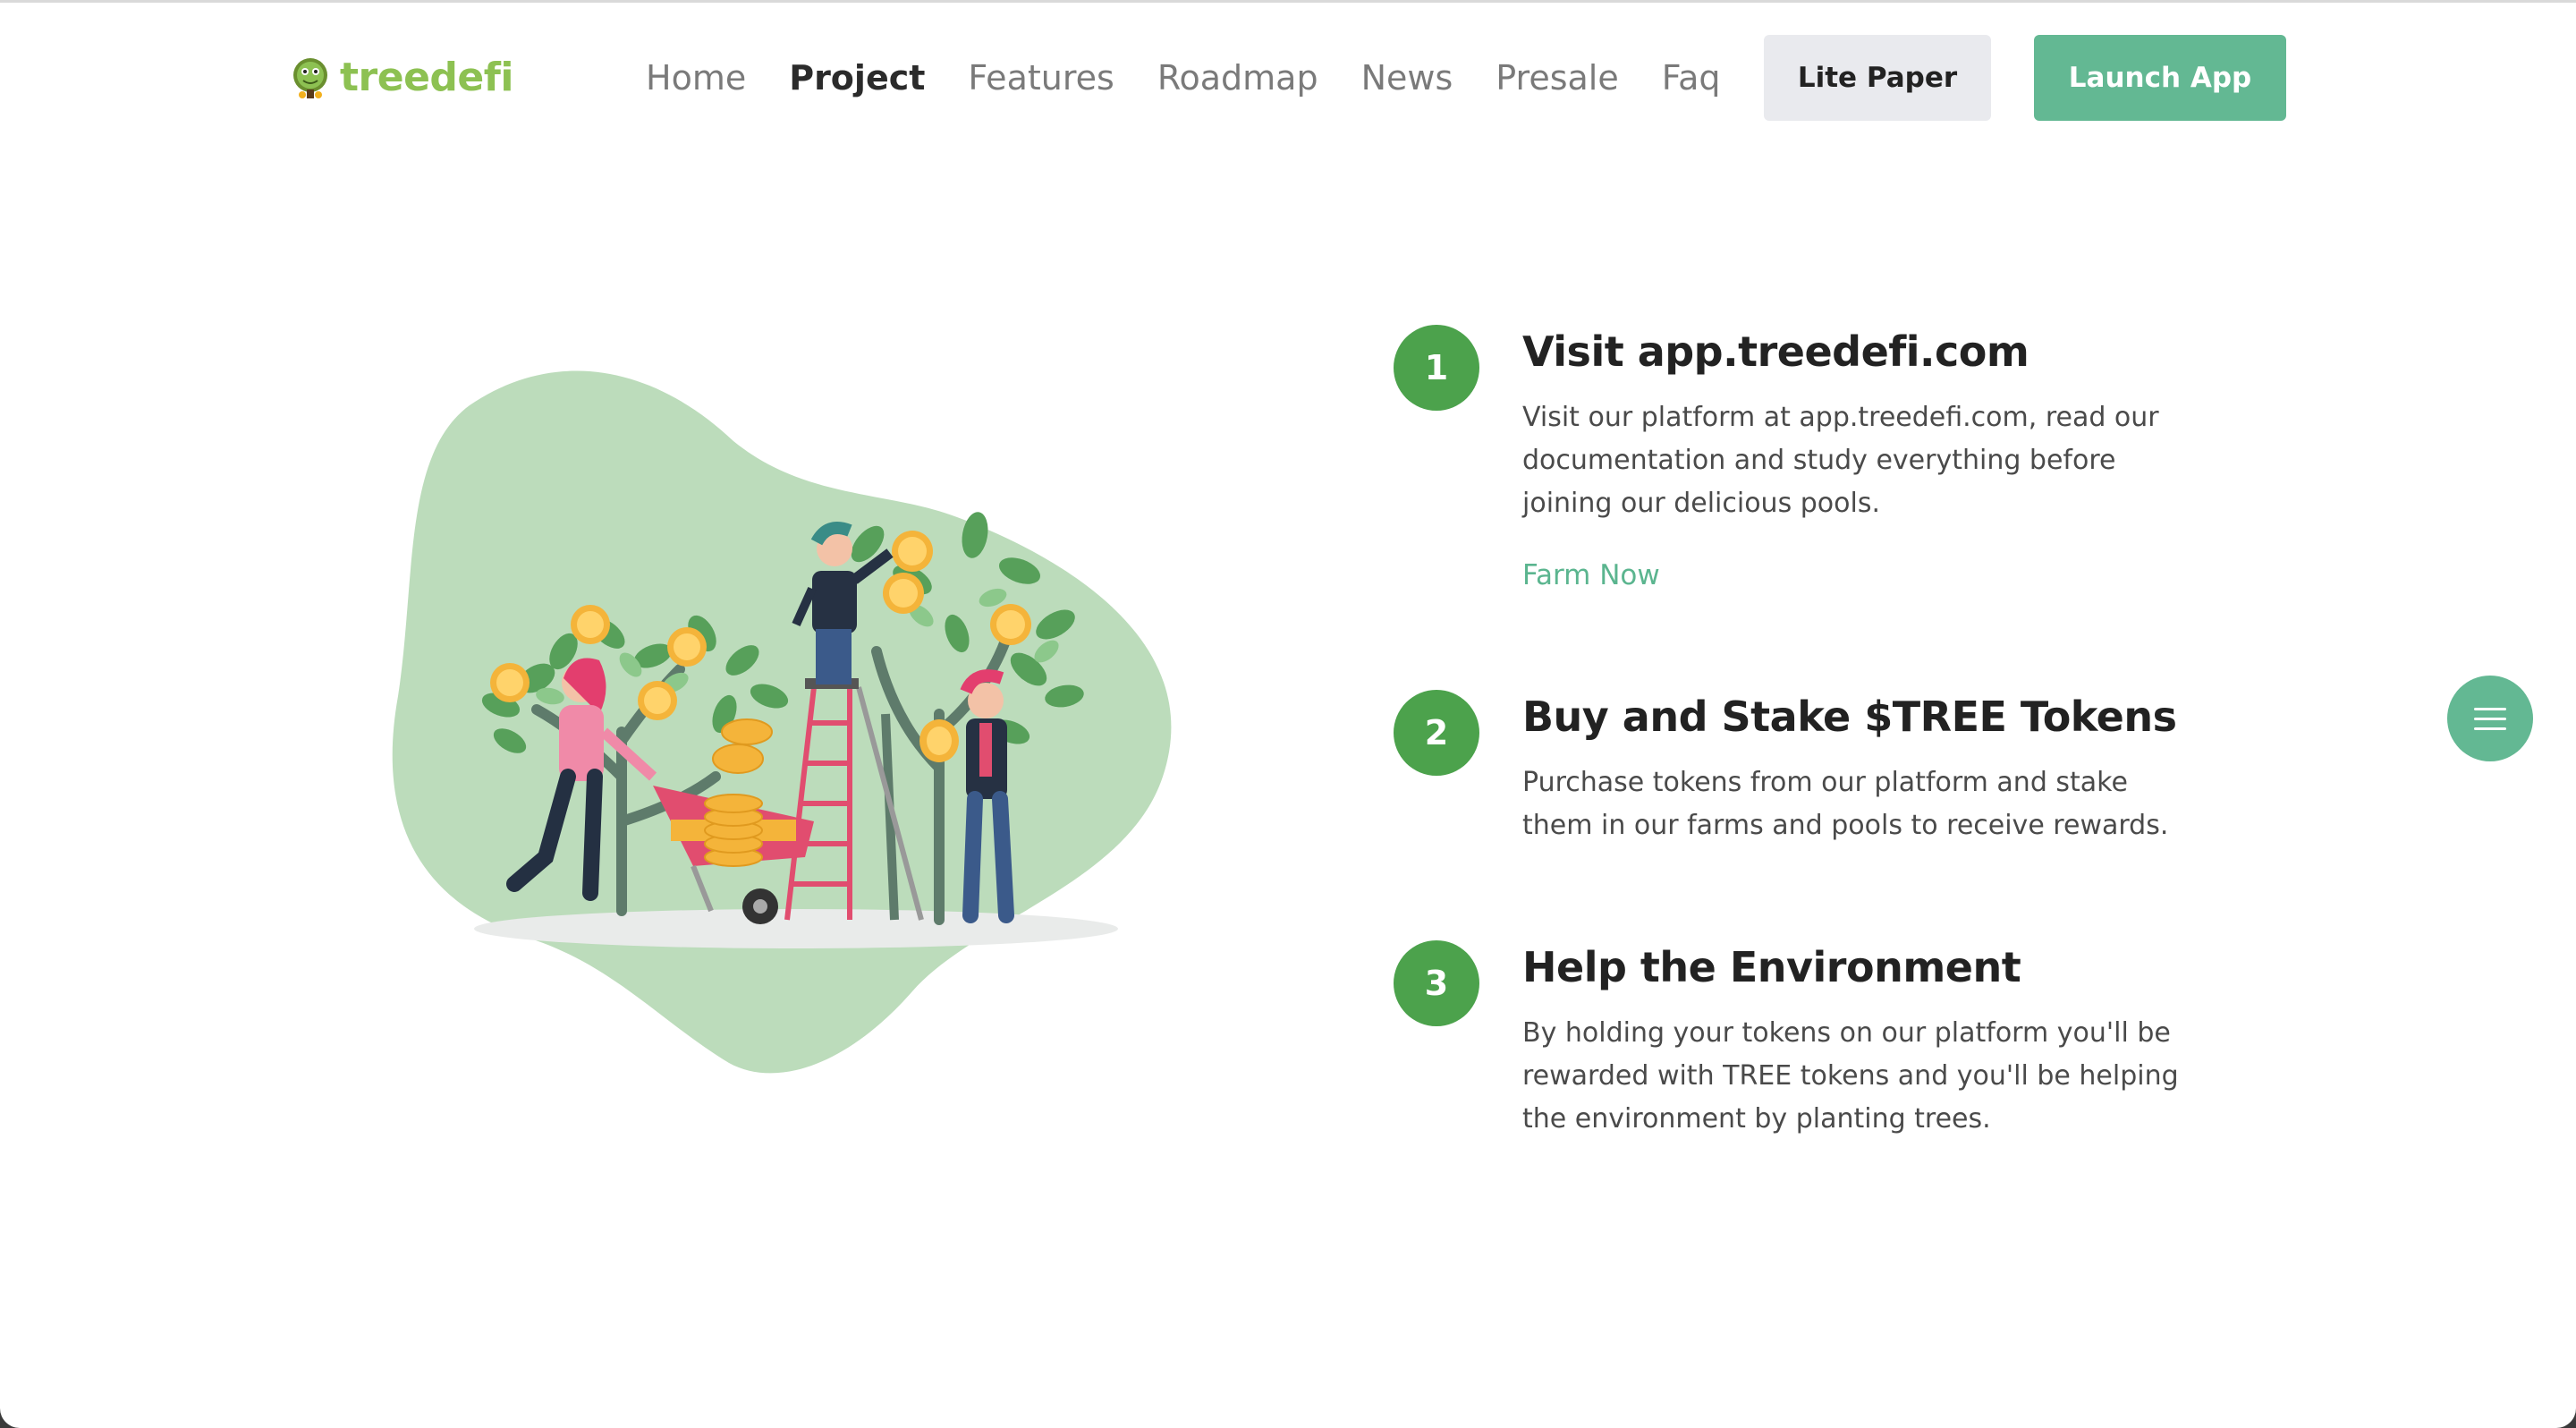  I want to click on money-tree-illustration, so click(782, 722).